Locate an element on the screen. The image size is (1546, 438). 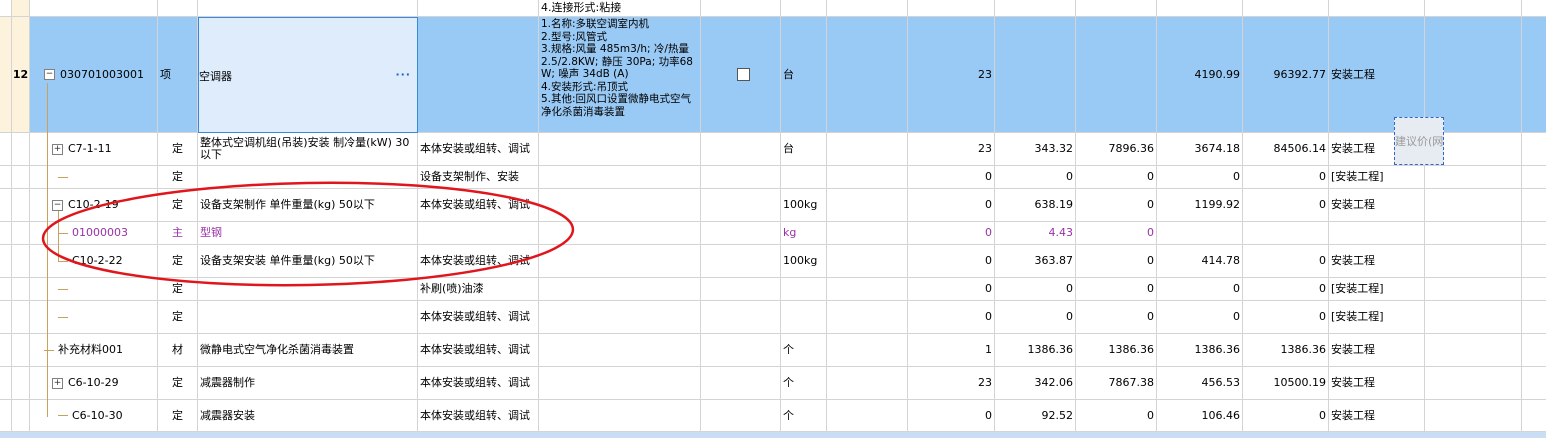
code-cell: 01000003 is located at coordinates (94, 233).